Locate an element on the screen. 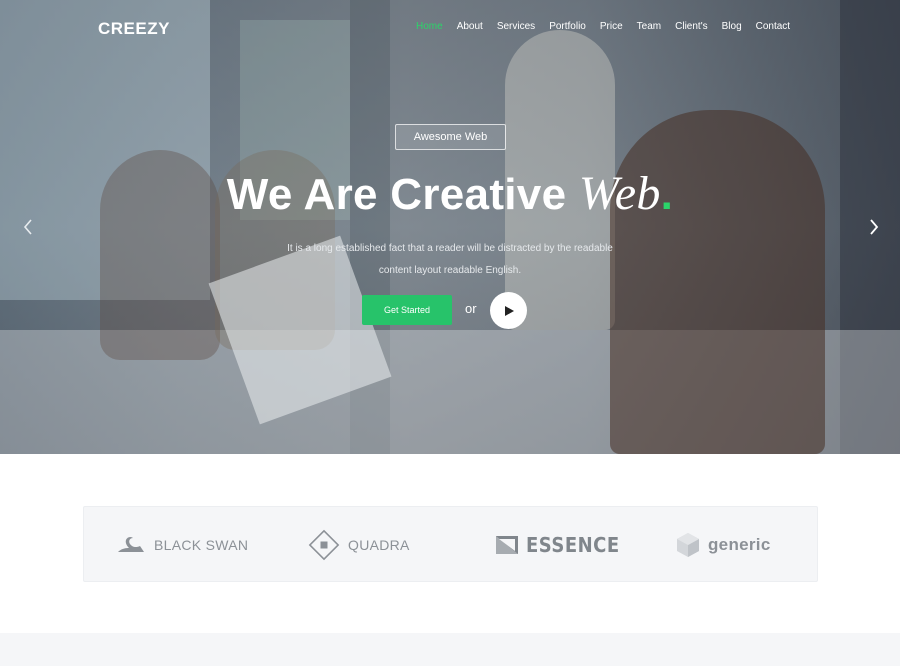  cube-icon is located at coordinates (688, 545).